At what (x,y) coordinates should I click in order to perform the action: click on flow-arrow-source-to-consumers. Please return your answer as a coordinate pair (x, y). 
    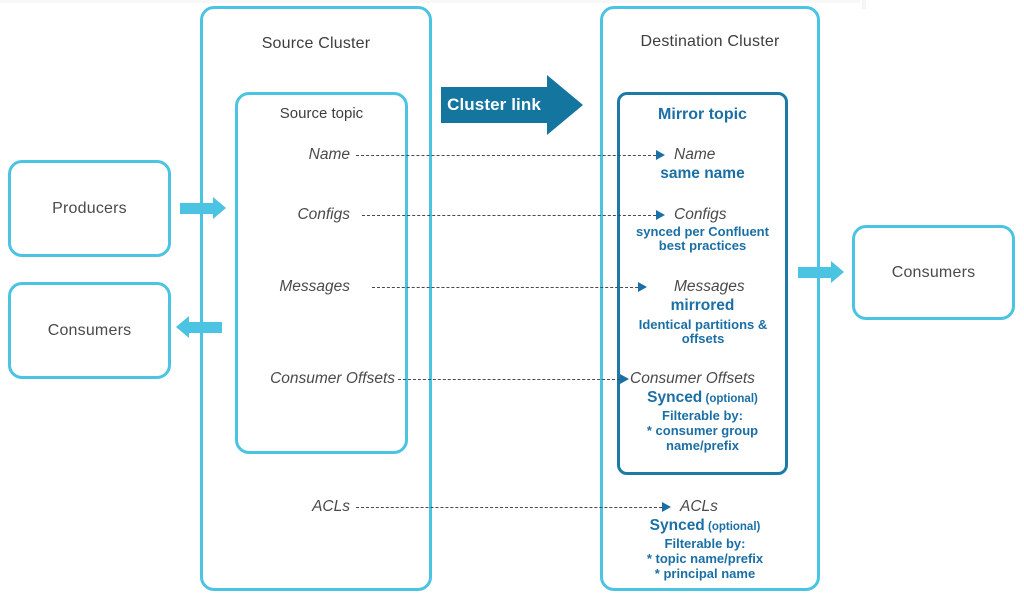
    Looking at the image, I should click on (199, 327).